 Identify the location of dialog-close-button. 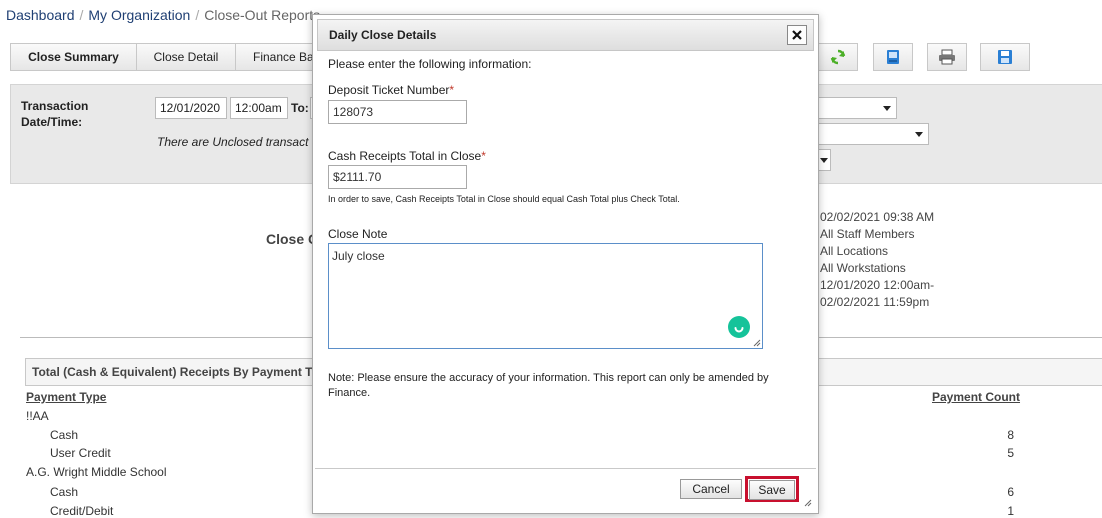
(797, 35).